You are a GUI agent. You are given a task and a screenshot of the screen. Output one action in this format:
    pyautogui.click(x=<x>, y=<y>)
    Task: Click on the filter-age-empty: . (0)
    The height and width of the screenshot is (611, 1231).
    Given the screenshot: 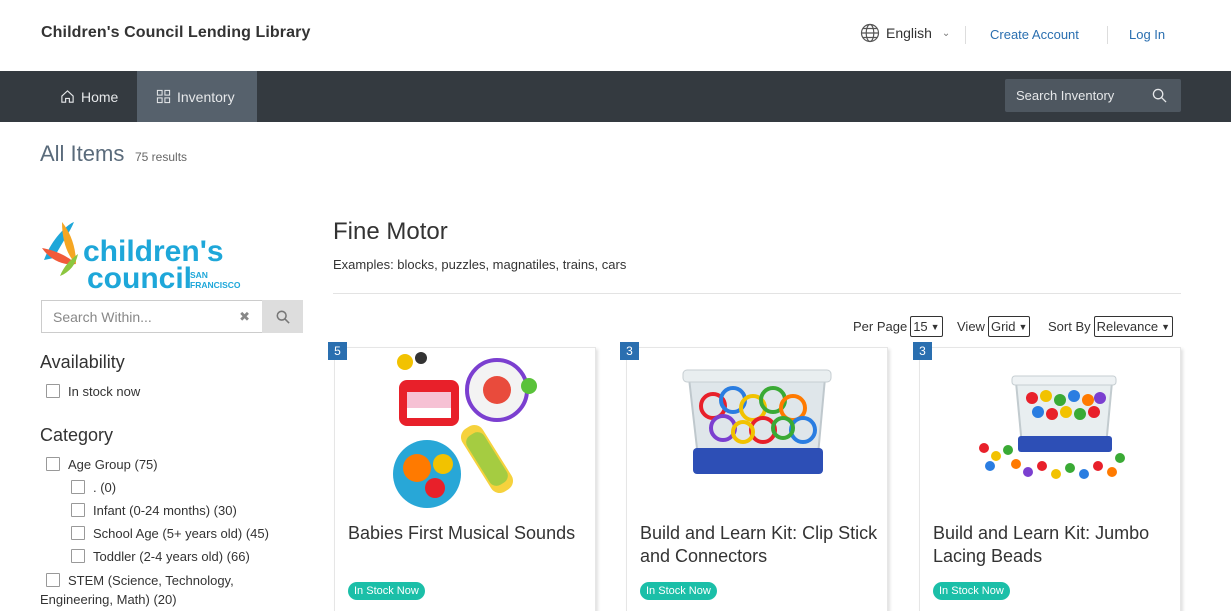 What is the action you would take?
    pyautogui.click(x=93, y=487)
    